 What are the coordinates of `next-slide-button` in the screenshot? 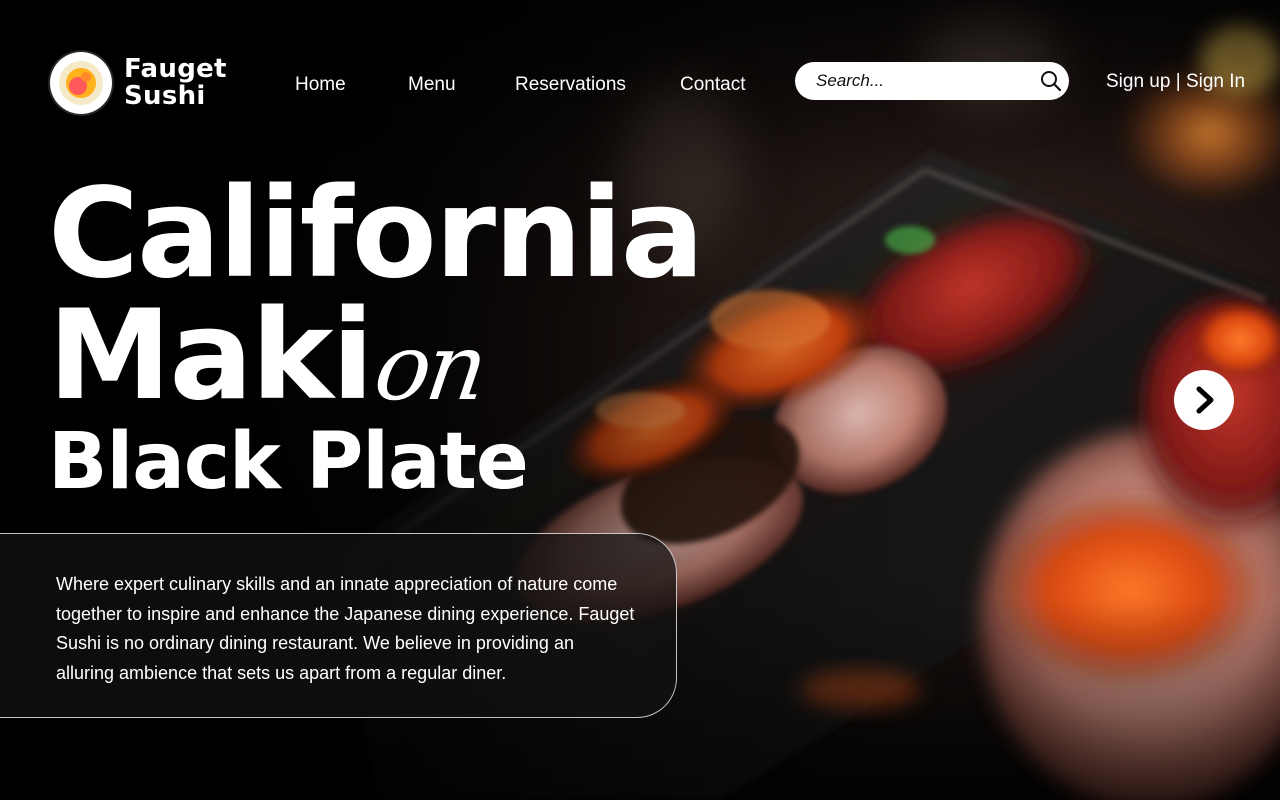 It's located at (1204, 400).